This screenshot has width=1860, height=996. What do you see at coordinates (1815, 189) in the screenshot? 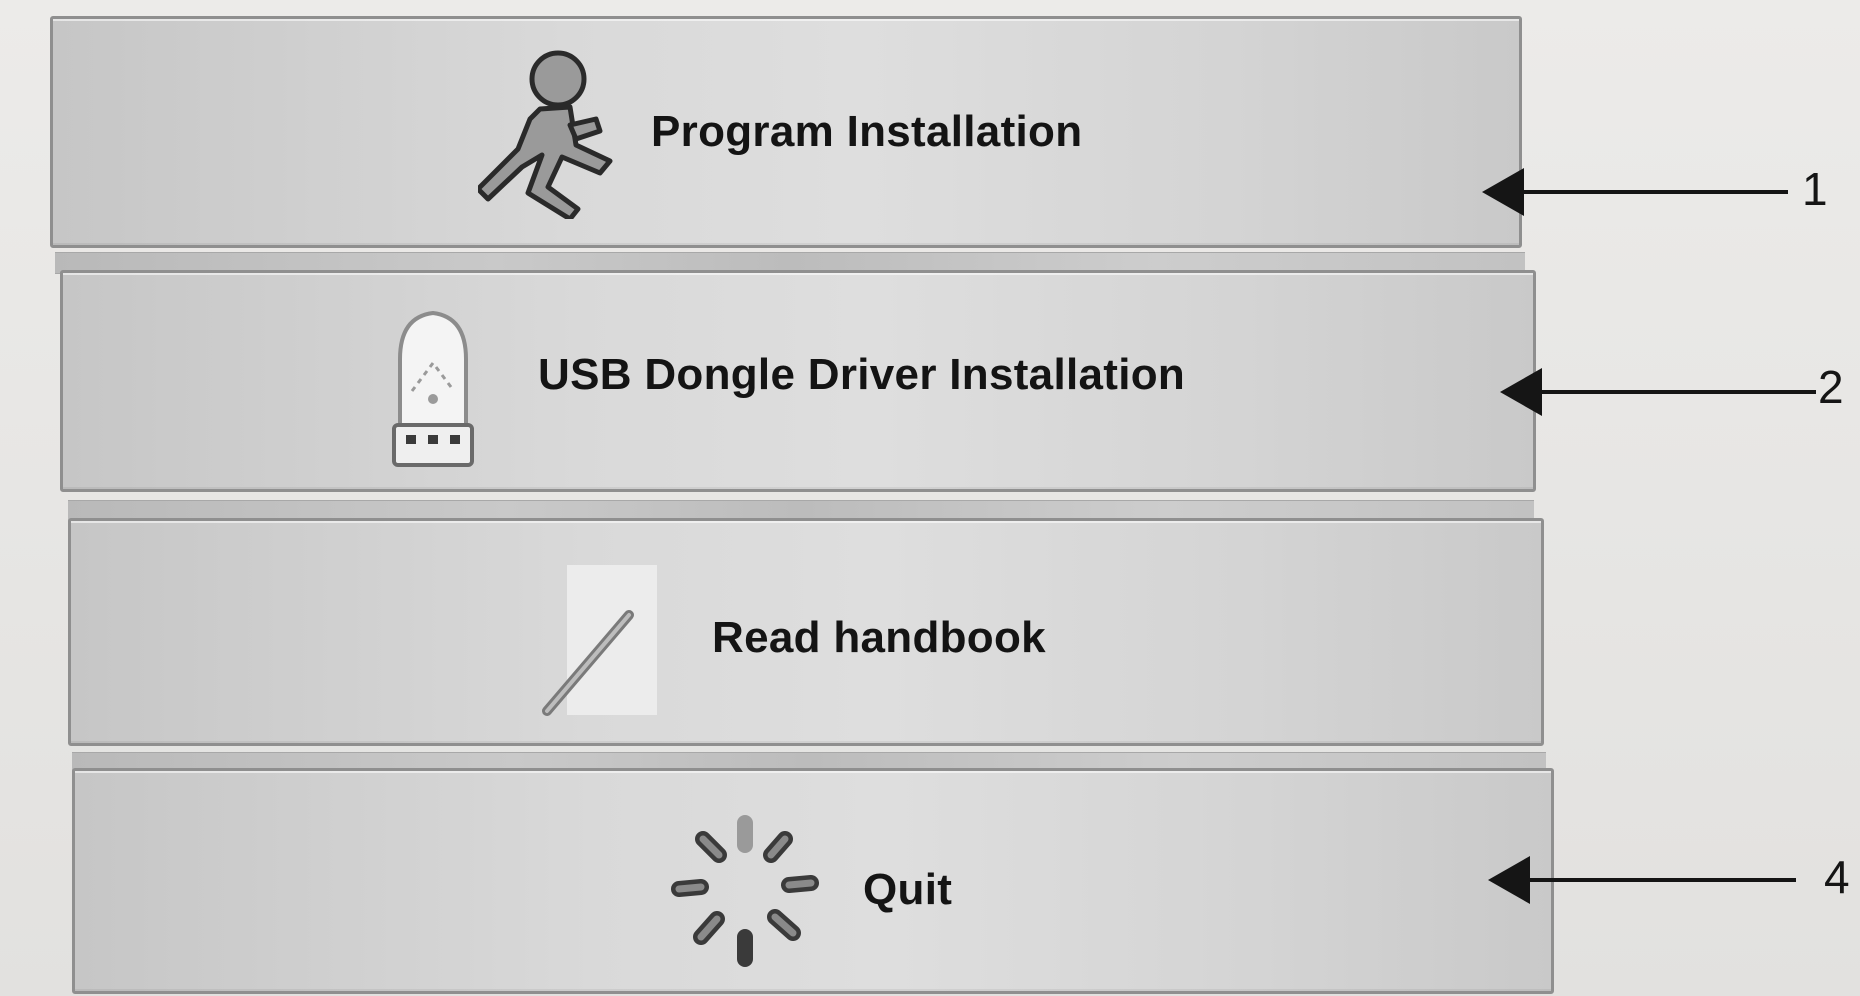
I see `callout-number-1: 1` at bounding box center [1815, 189].